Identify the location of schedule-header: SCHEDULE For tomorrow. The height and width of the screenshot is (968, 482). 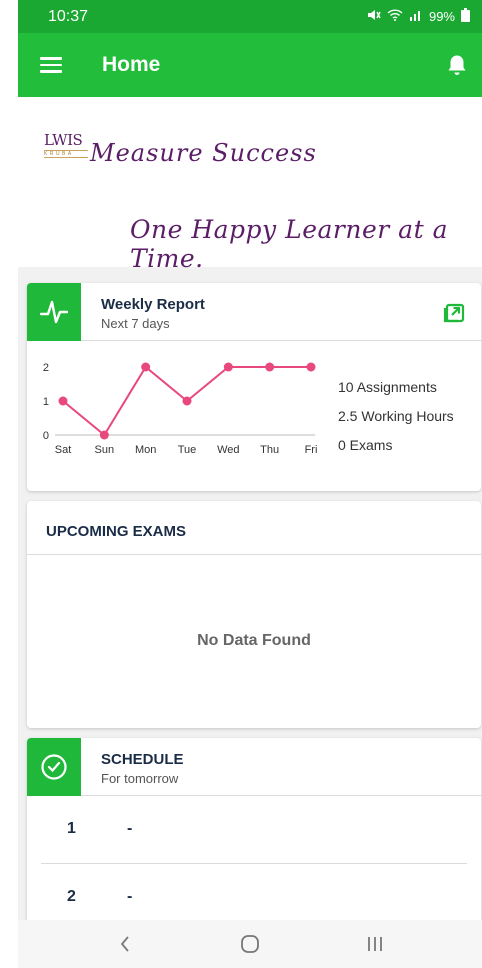
(254, 767).